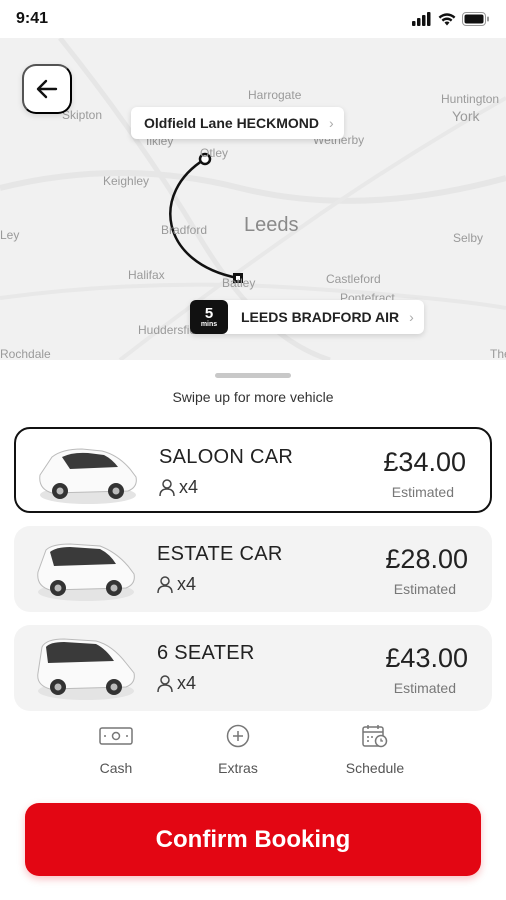  I want to click on vehicle-name: ESTATE CAR, so click(220, 554).